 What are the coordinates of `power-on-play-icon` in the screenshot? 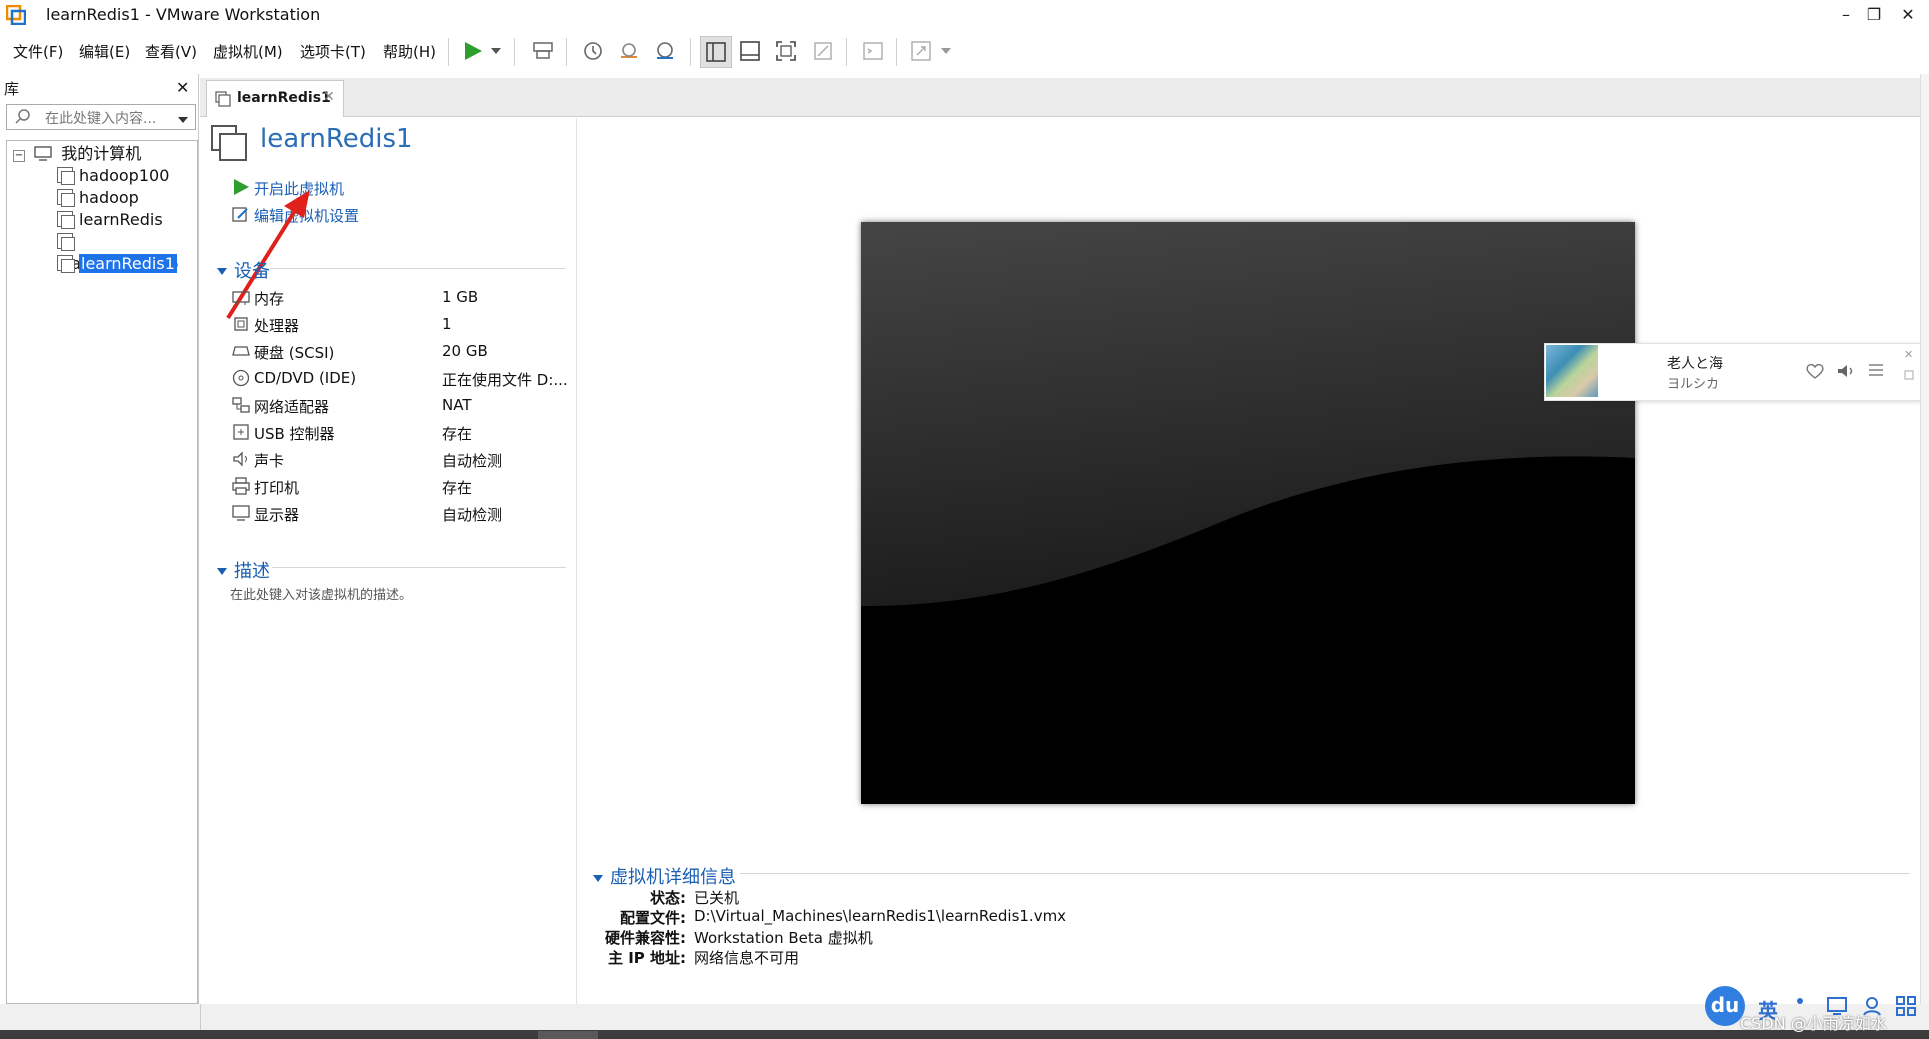 It's located at (473, 51).